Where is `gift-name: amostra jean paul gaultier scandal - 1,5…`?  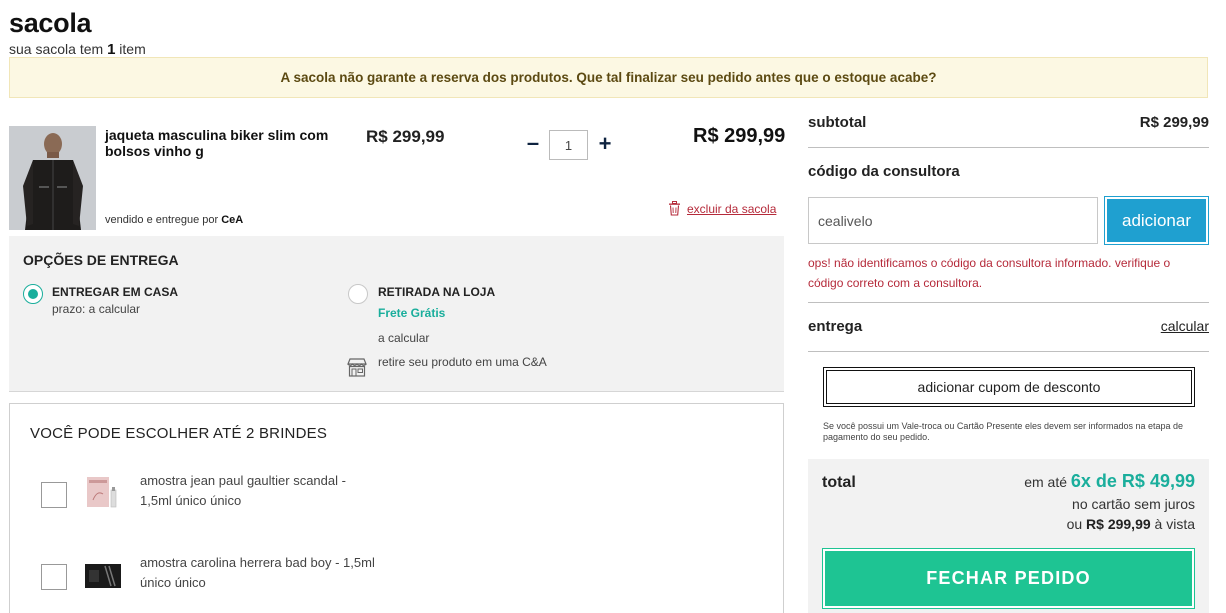 gift-name: amostra jean paul gaultier scandal - 1,5… is located at coordinates (243, 490).